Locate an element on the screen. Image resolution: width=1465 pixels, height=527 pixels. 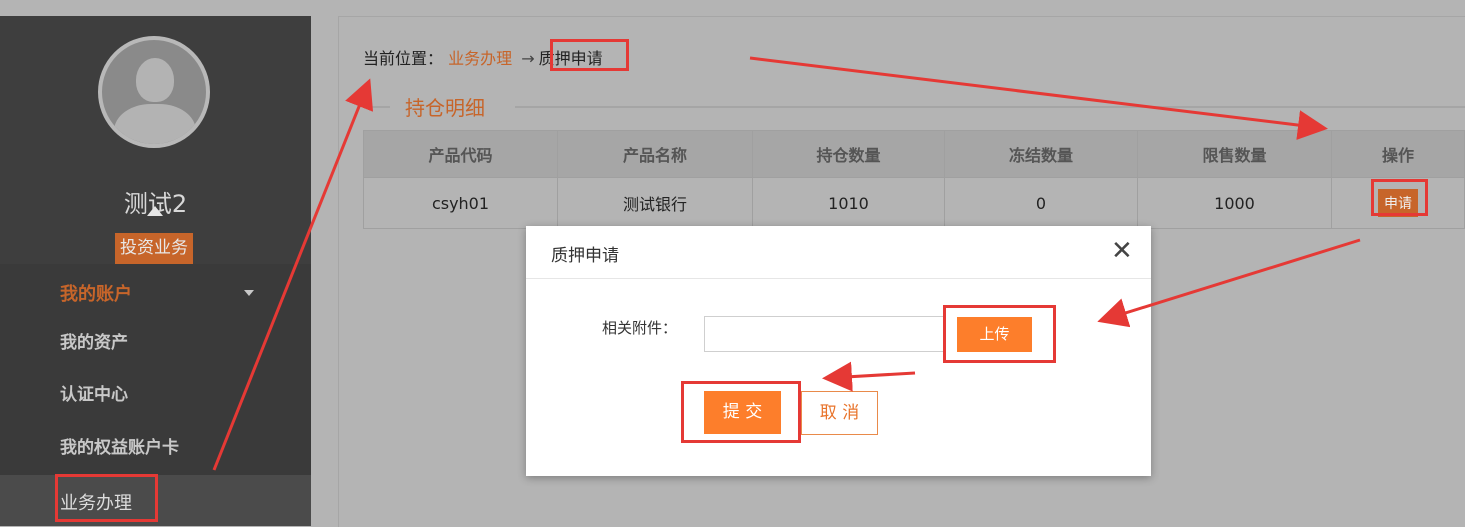
annotation-arrow-to-upload is located at coordinates (1229, 283).